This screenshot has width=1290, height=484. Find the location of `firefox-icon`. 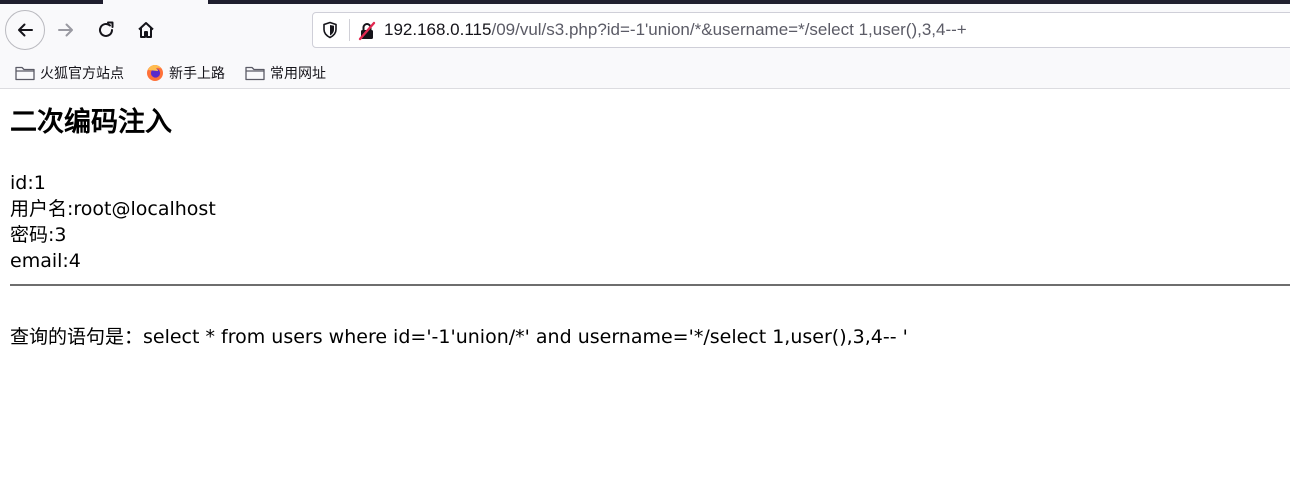

firefox-icon is located at coordinates (155, 73).